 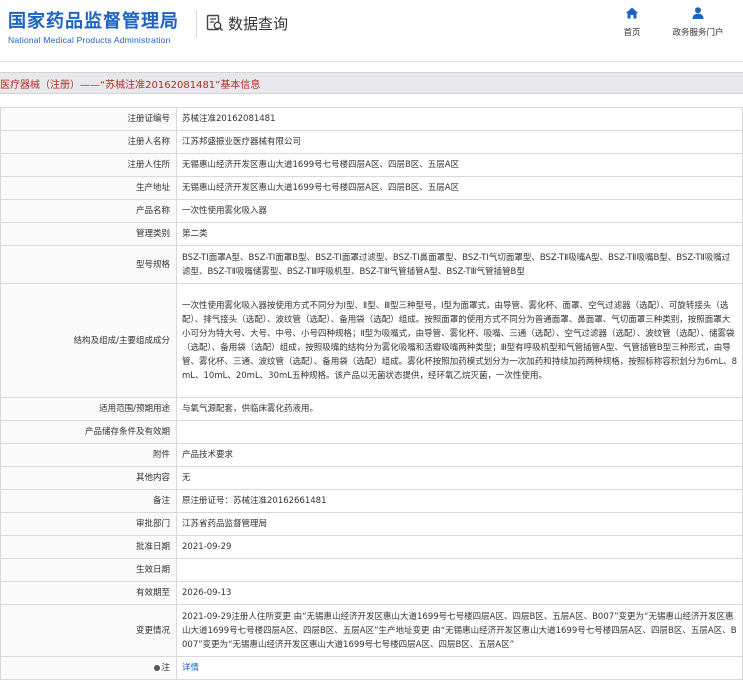 I want to click on row-value: 一次性使用雾化吸入器, so click(x=459, y=211).